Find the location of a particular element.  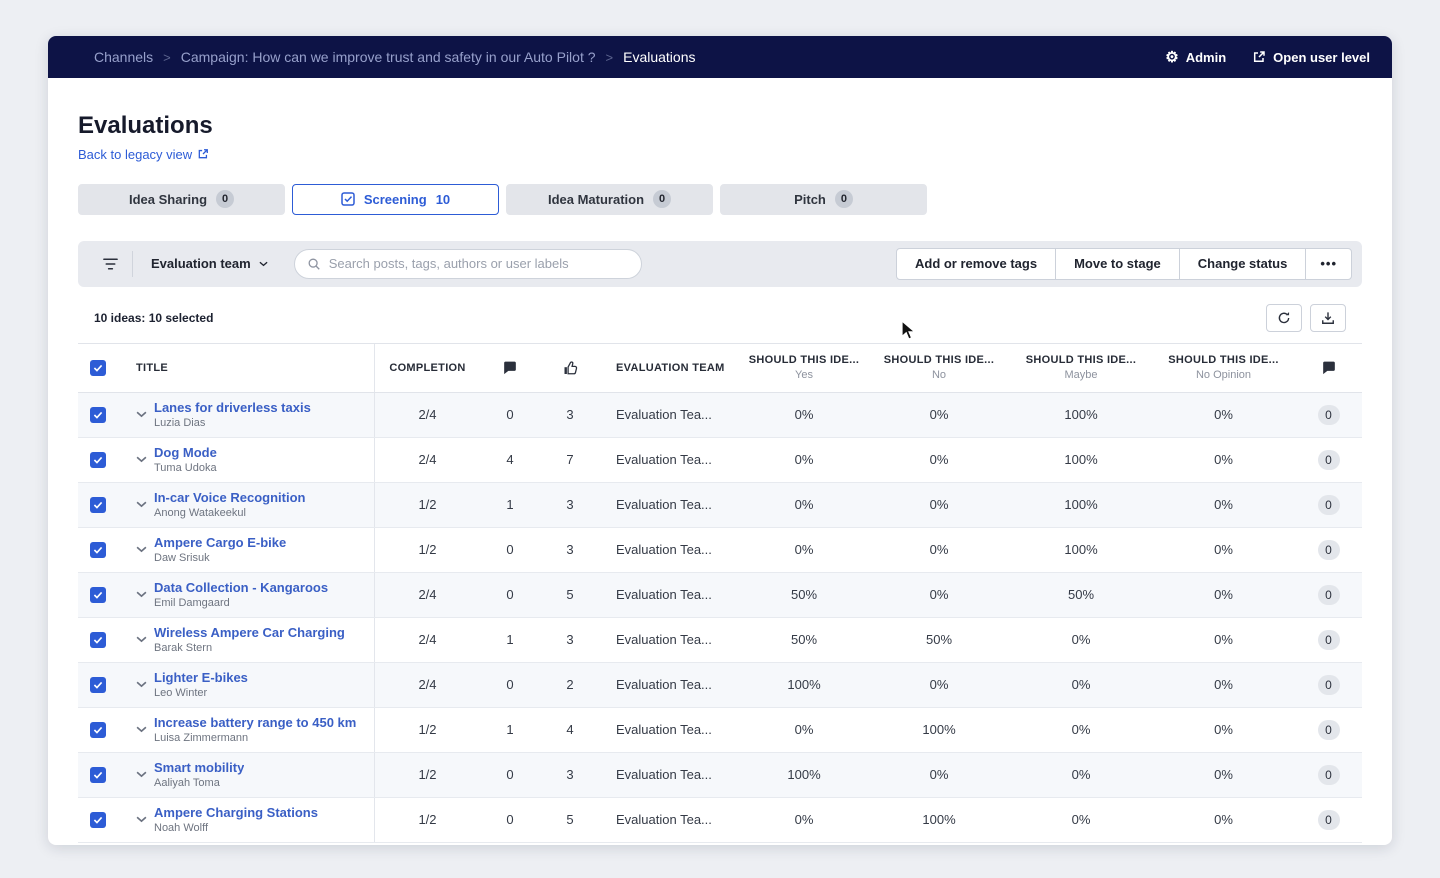

evaluation-team-dropdown: Evaluation team is located at coordinates (209, 263).